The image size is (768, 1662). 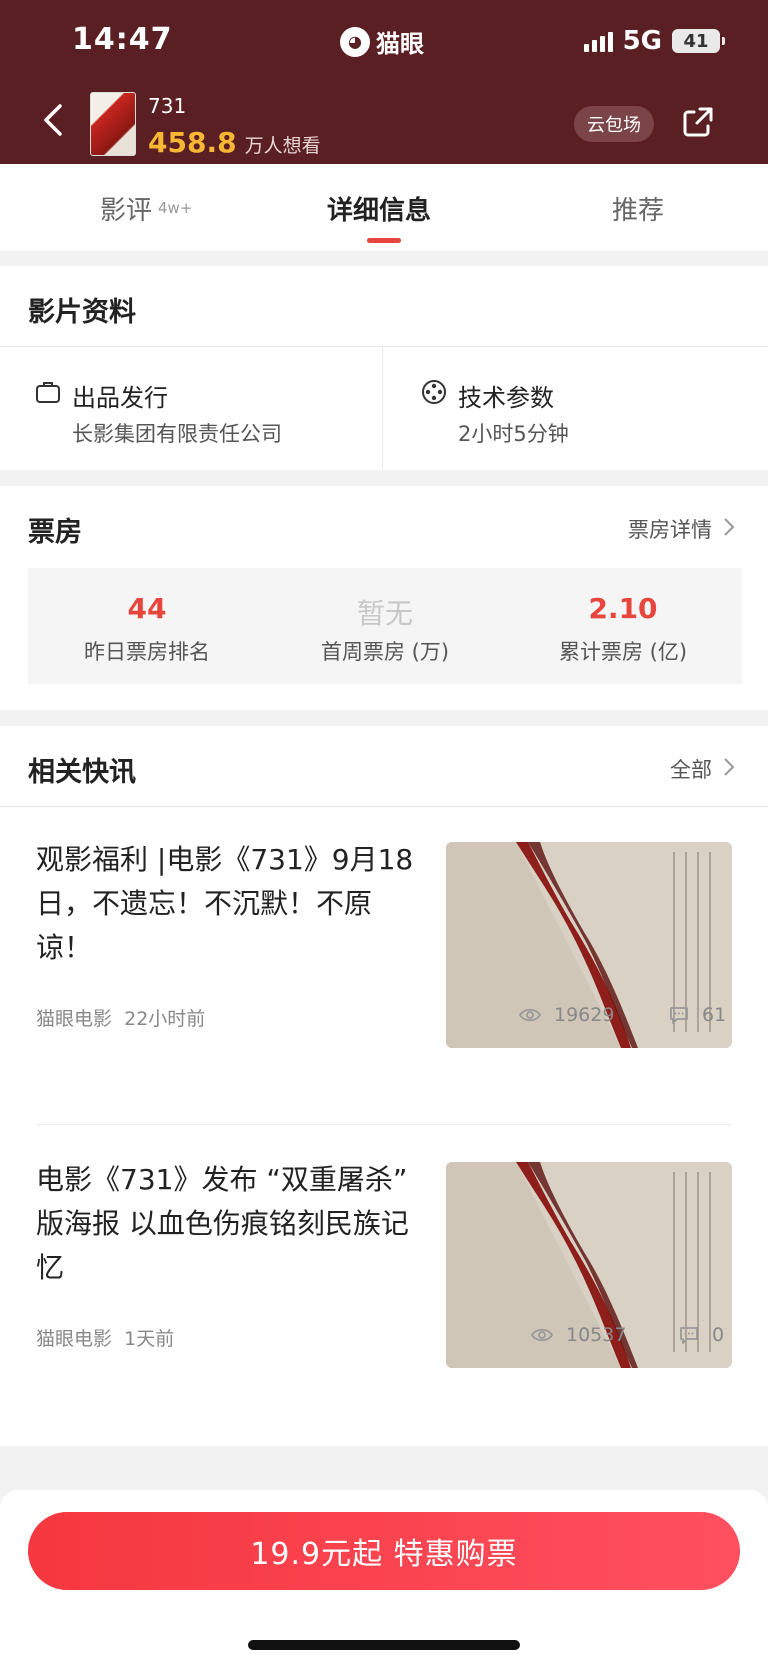 I want to click on battery-icon: 41, so click(x=698, y=41).